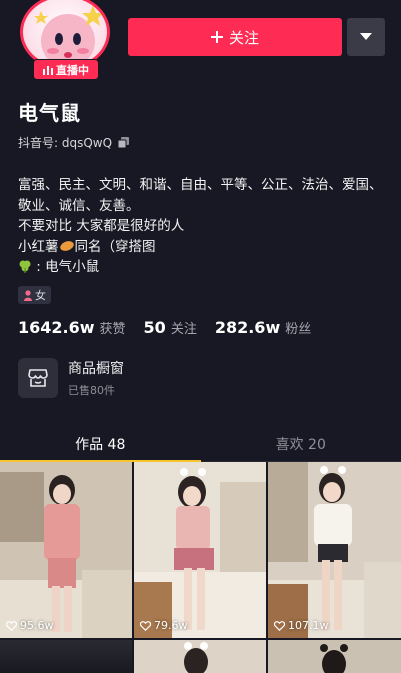 The height and width of the screenshot is (673, 401). Describe the element at coordinates (49, 113) in the screenshot. I see `profile-name: 电气鼠` at that location.